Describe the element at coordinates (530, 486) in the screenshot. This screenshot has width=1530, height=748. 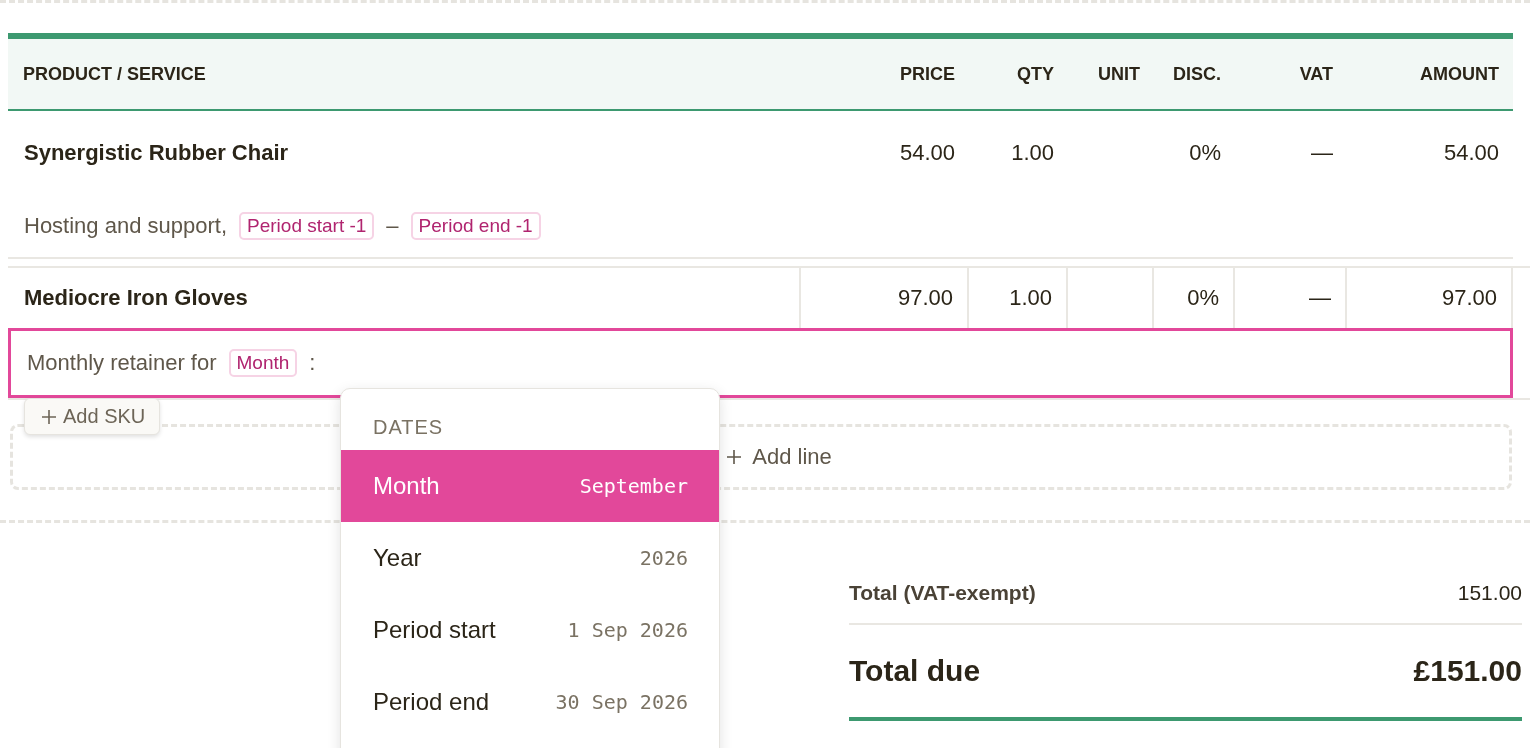
I see `menu-item: Month September` at that location.